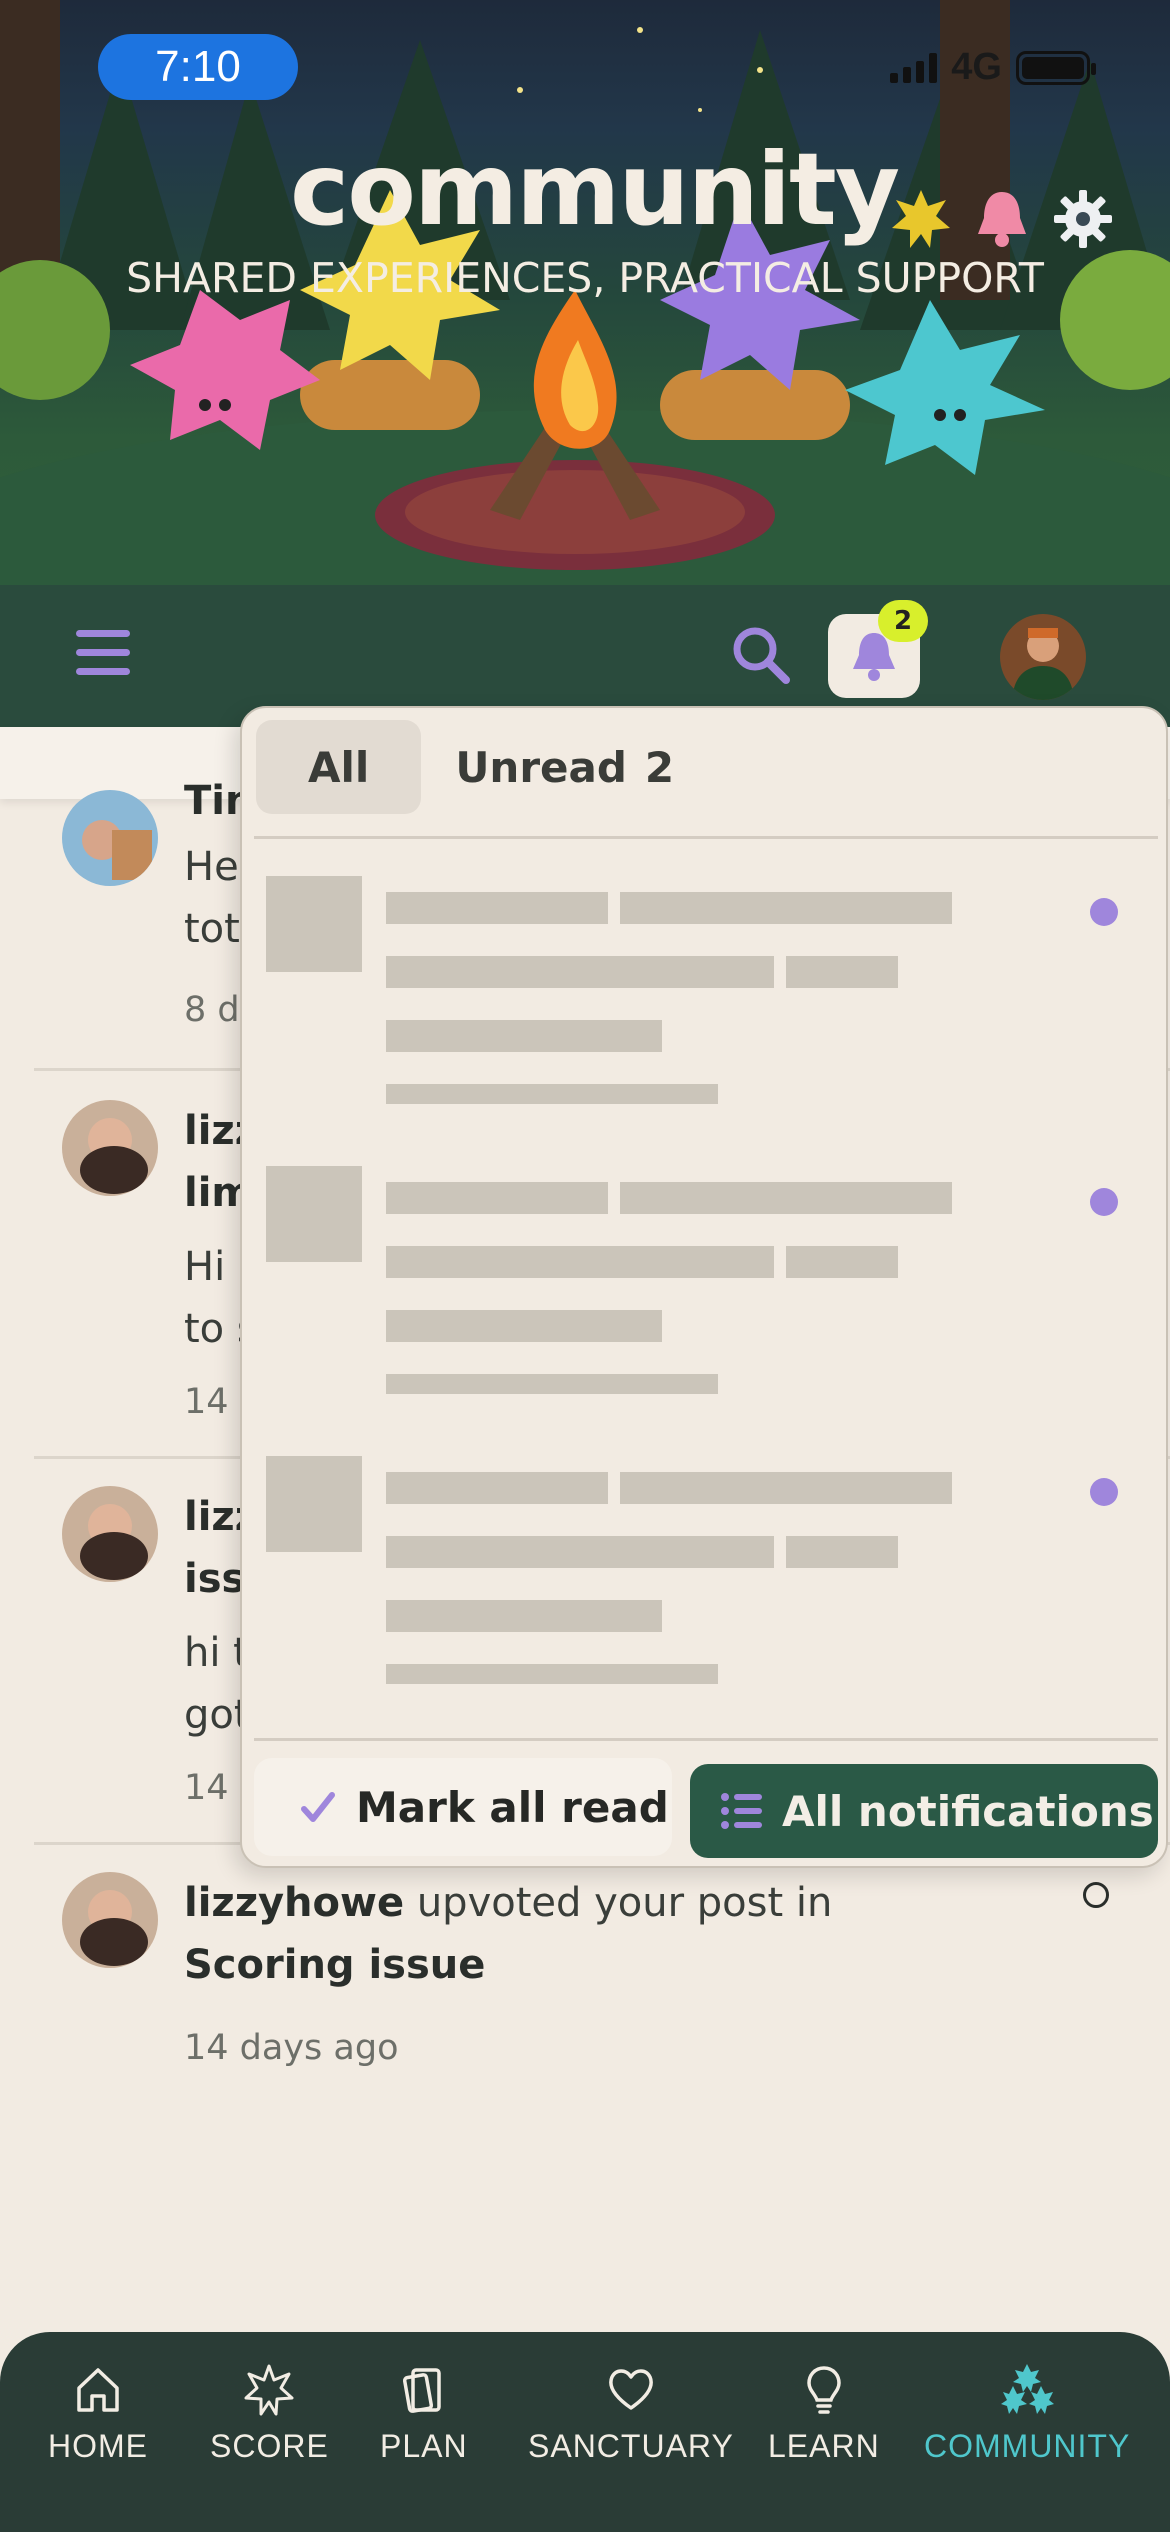  I want to click on page-title: community, so click(595, 189).